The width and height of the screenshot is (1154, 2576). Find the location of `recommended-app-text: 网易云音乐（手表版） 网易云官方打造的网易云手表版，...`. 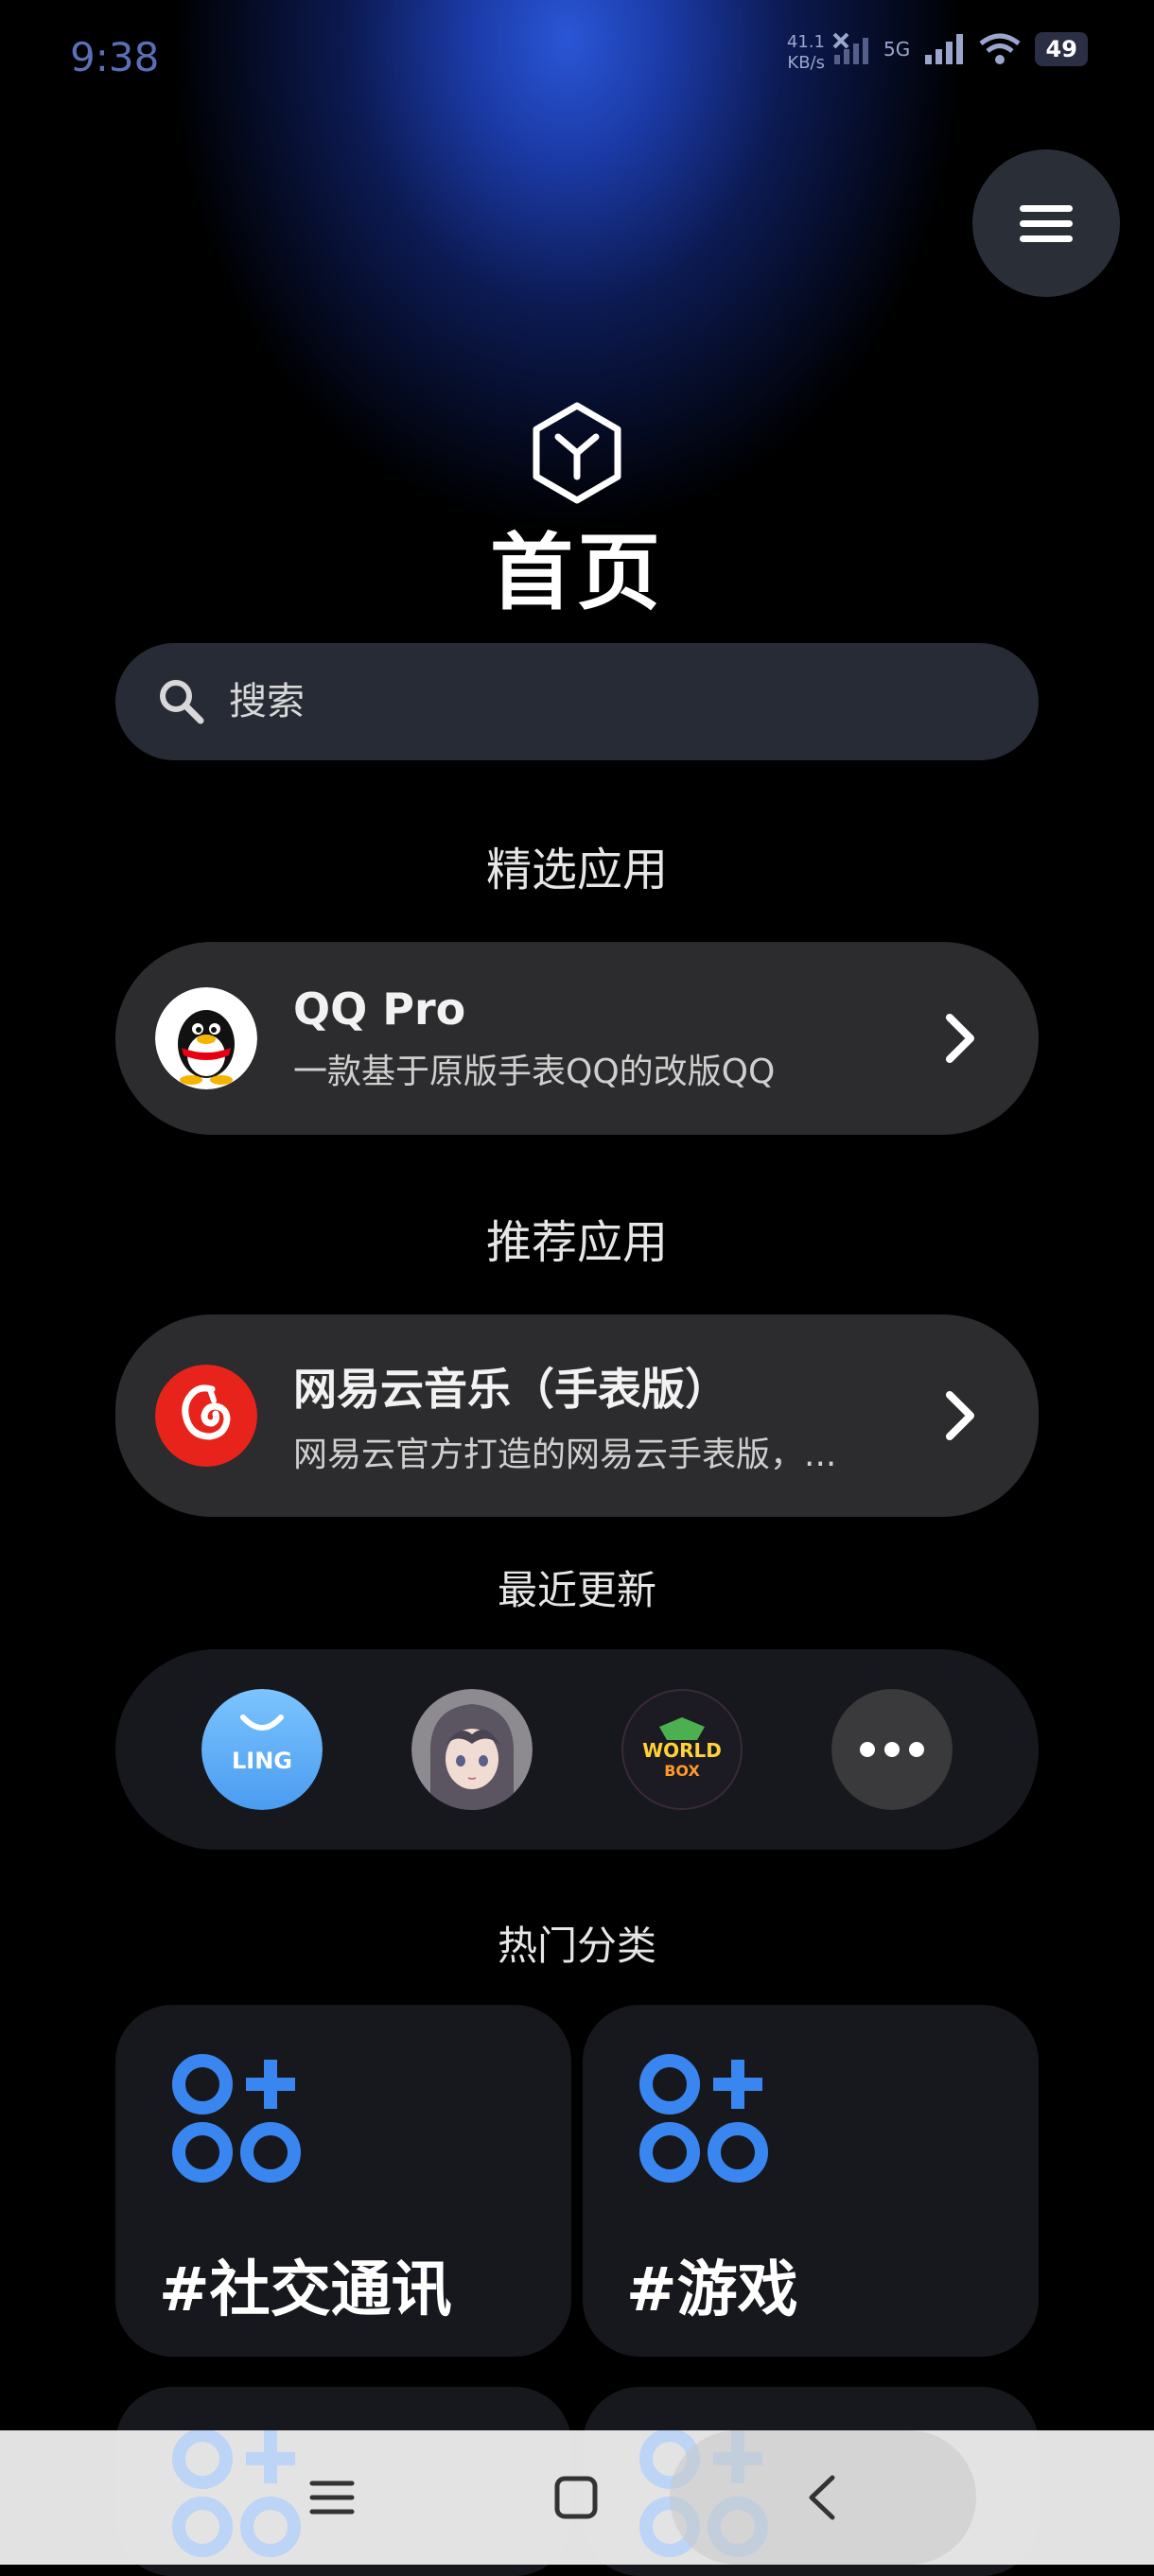

recommended-app-text: 网易云音乐（手表版） 网易云官方打造的网易云手表版，... is located at coordinates (612, 1415).